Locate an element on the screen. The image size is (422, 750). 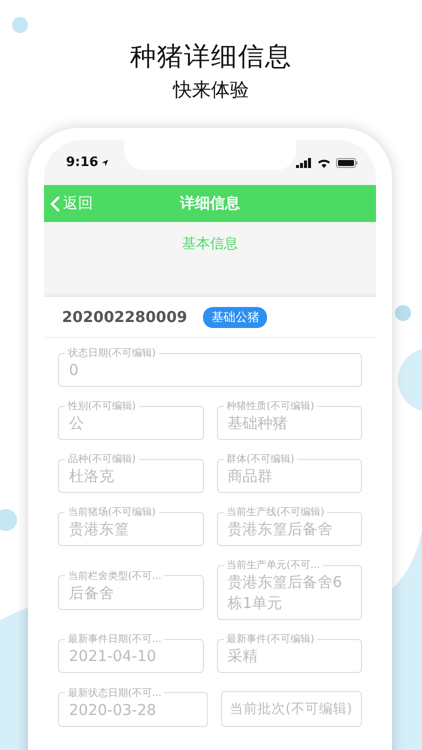
signal-icon is located at coordinates (304, 163).